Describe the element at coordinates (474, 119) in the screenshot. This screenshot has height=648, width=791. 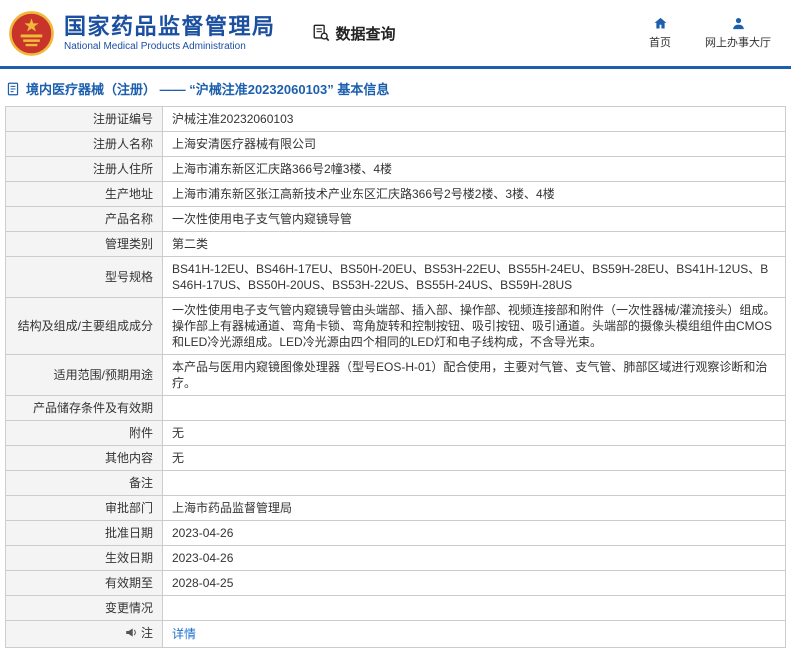
I see `row-value: 沪械注准20232060103` at that location.